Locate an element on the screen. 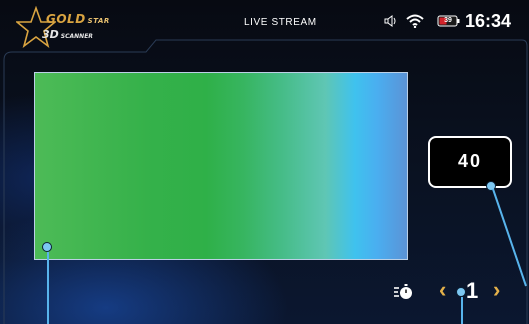  next-step-button: › is located at coordinates (496, 290).